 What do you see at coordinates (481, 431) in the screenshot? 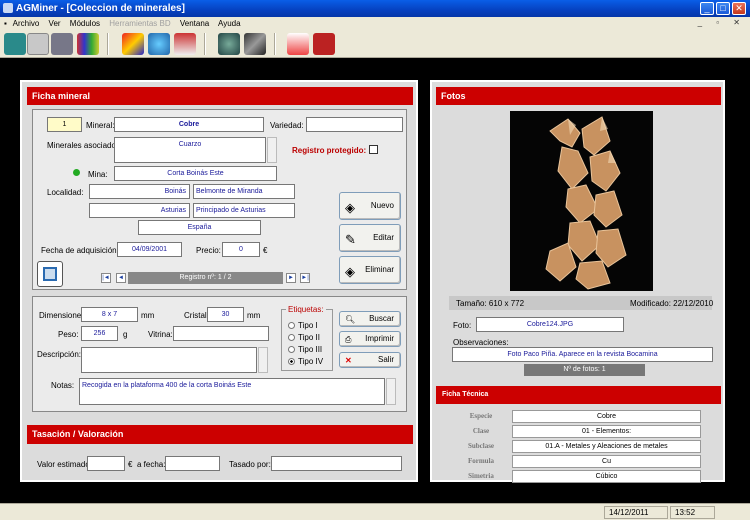
I see `tecnica-row-label: Clase` at bounding box center [481, 431].